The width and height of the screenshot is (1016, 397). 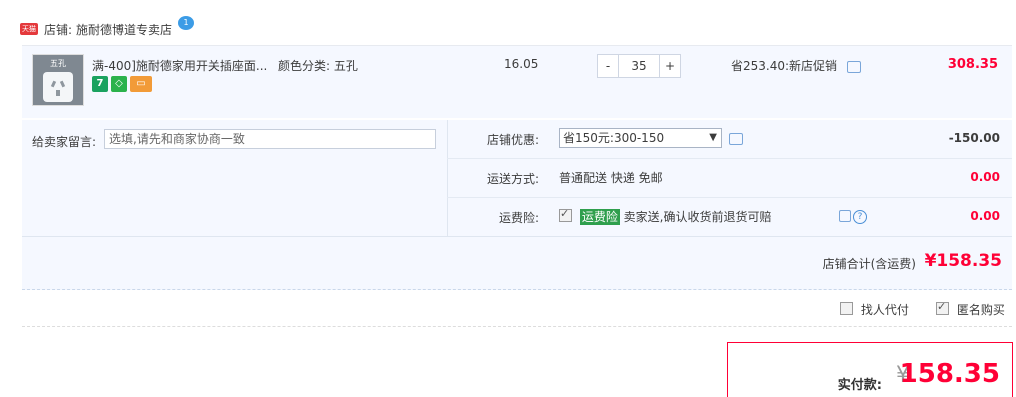 I want to click on quantity-input: 35, so click(x=639, y=66).